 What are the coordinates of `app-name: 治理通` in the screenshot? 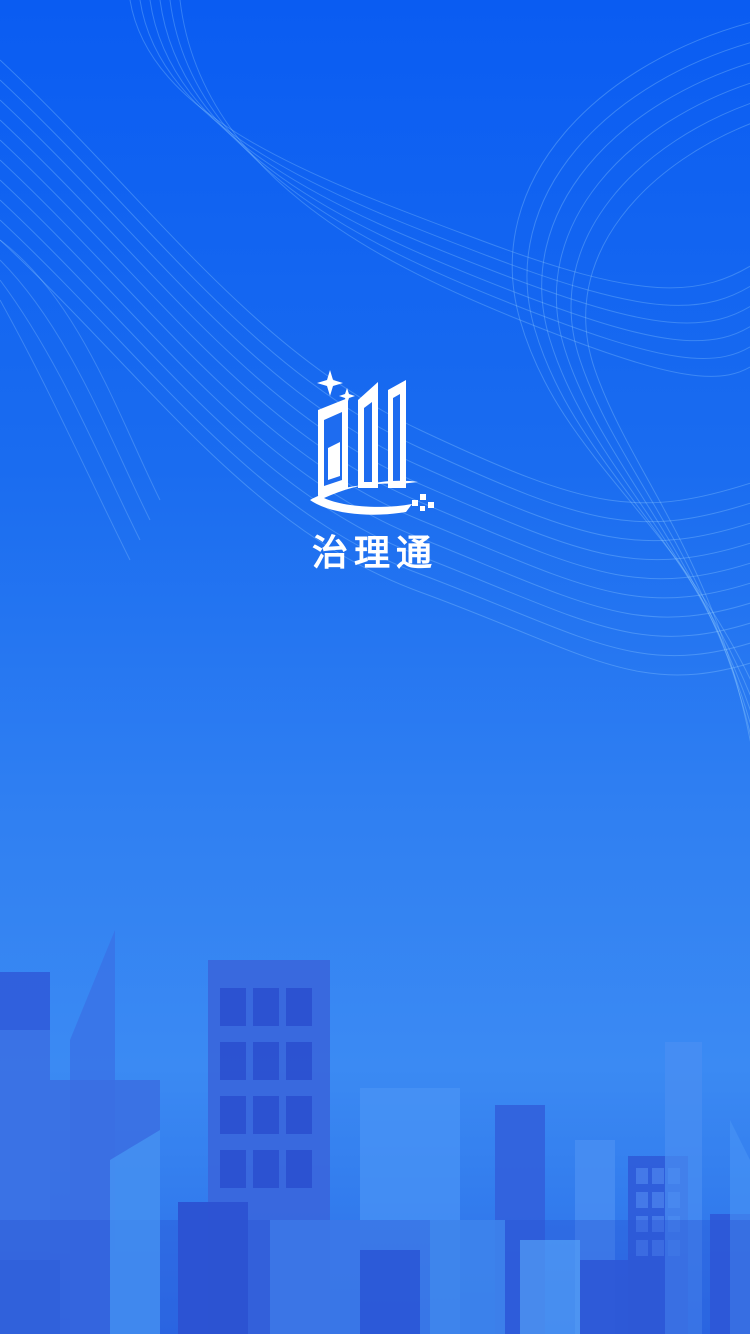 It's located at (374, 553).